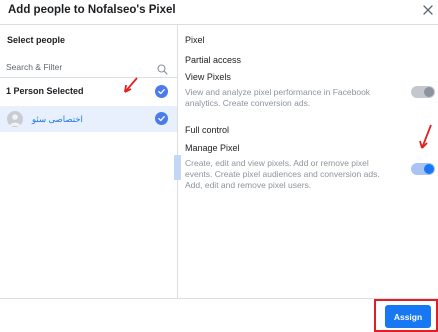  I want to click on person-row: اختصاصی سئو, so click(88, 119).